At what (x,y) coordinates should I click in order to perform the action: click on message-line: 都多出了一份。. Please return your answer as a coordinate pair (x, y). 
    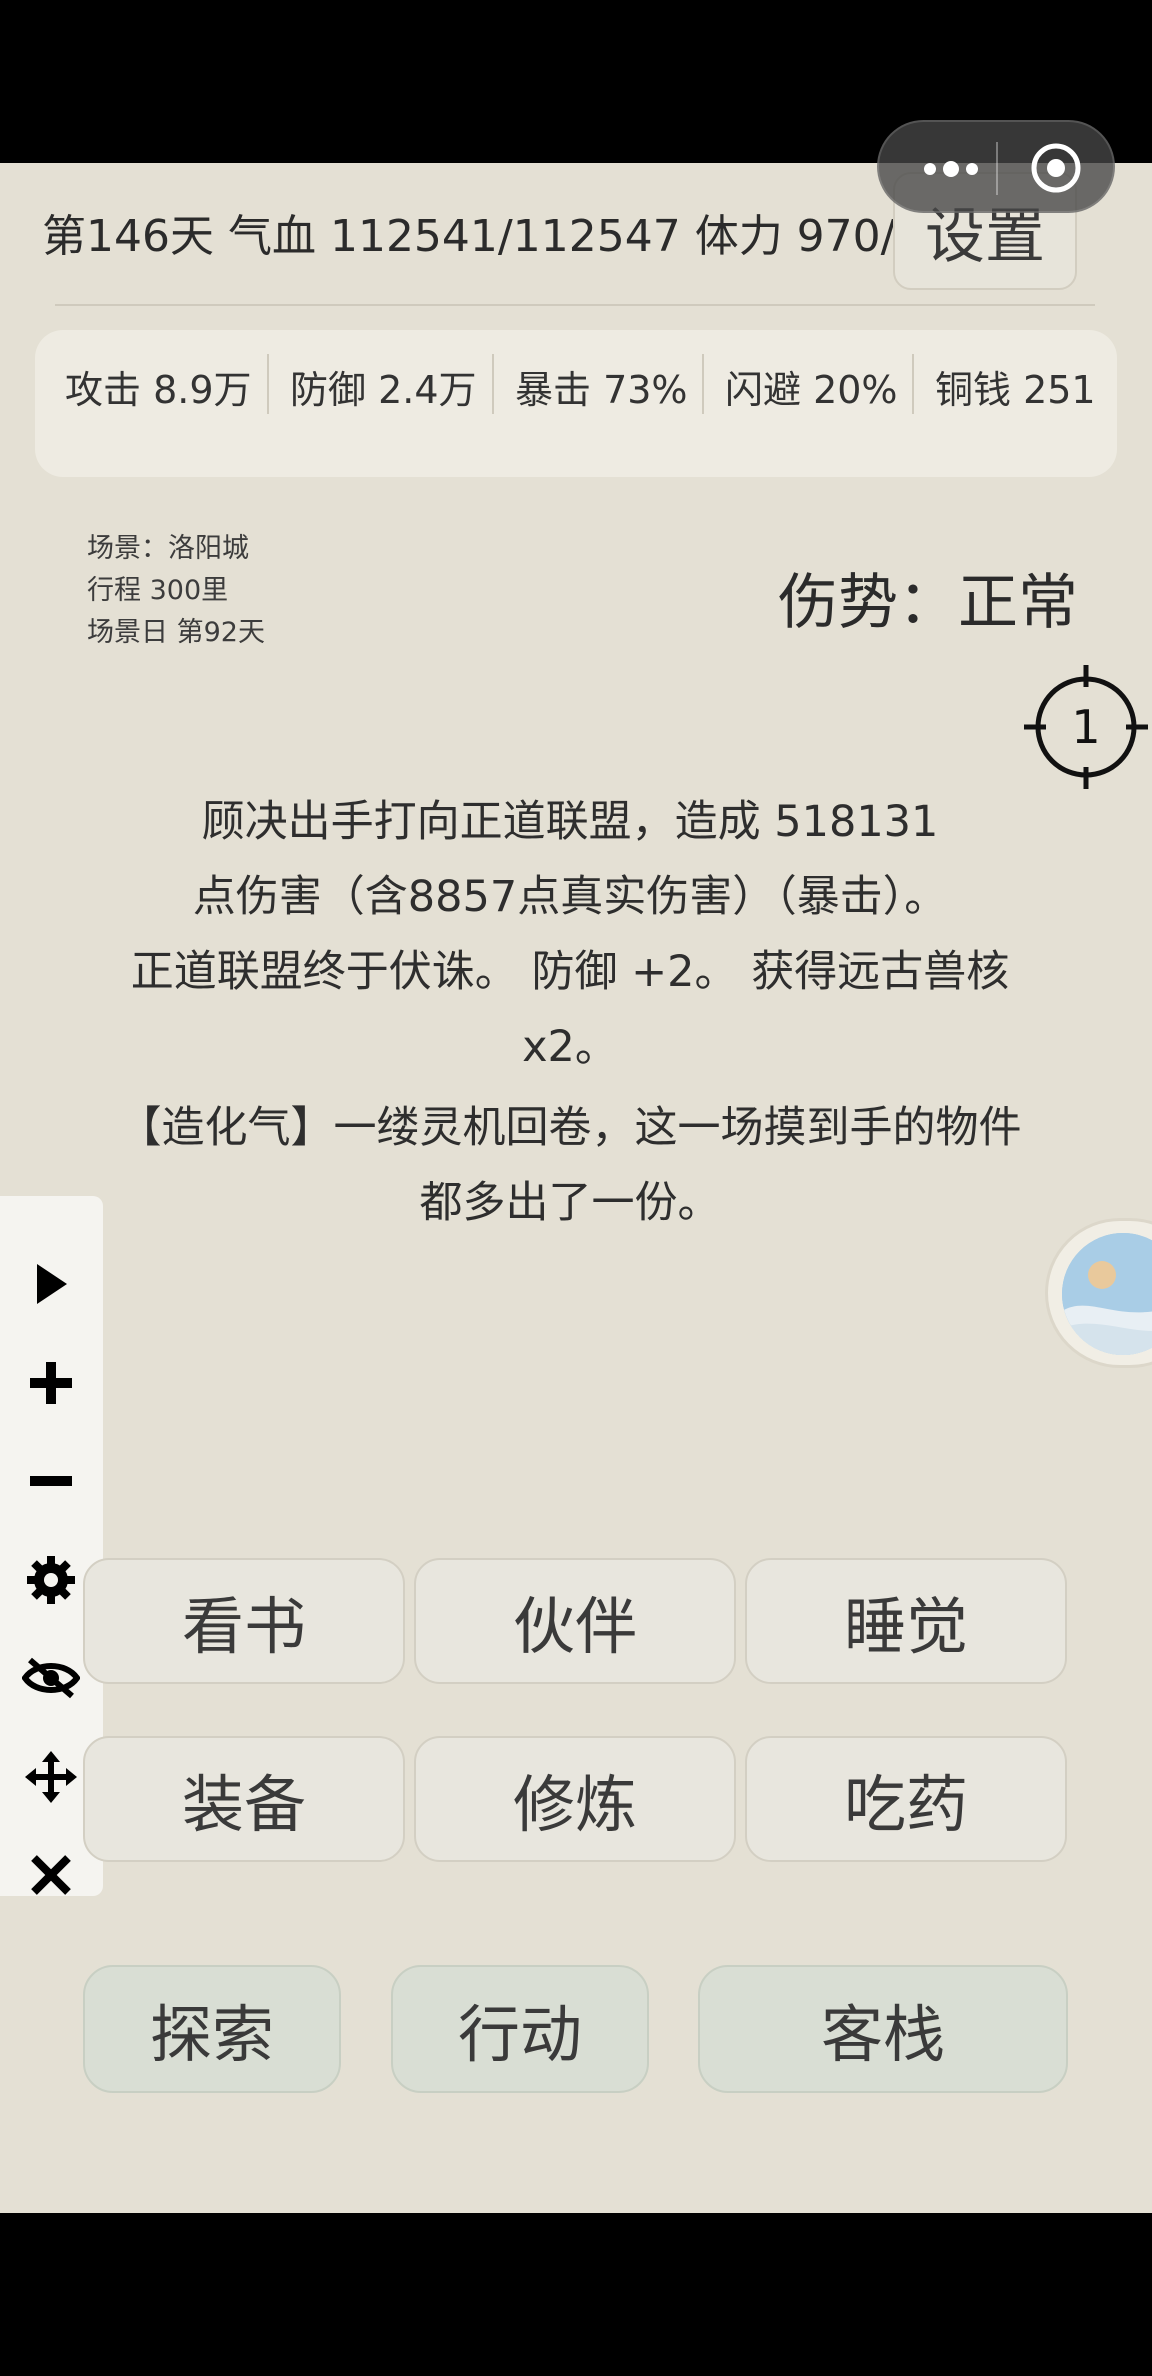
    Looking at the image, I should click on (570, 1203).